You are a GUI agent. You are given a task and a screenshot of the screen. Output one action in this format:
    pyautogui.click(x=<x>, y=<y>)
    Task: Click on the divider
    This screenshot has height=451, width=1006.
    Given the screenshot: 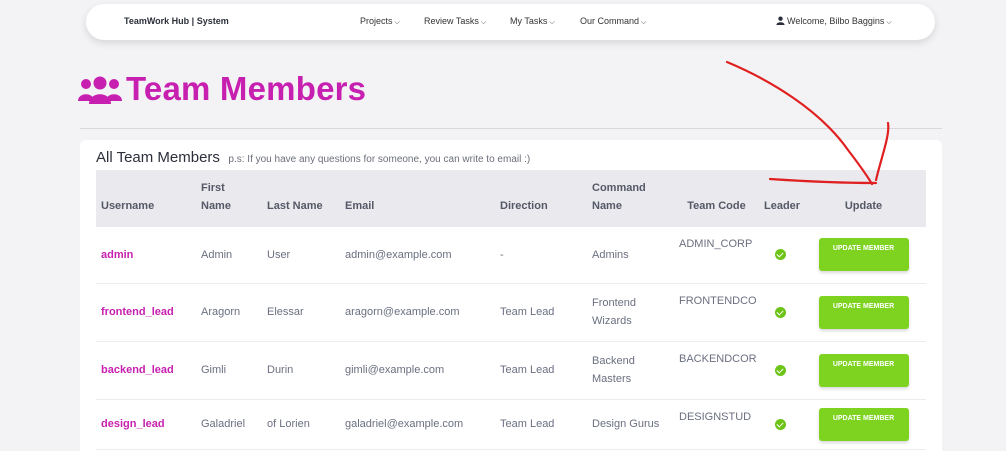 What is the action you would take?
    pyautogui.click(x=511, y=128)
    